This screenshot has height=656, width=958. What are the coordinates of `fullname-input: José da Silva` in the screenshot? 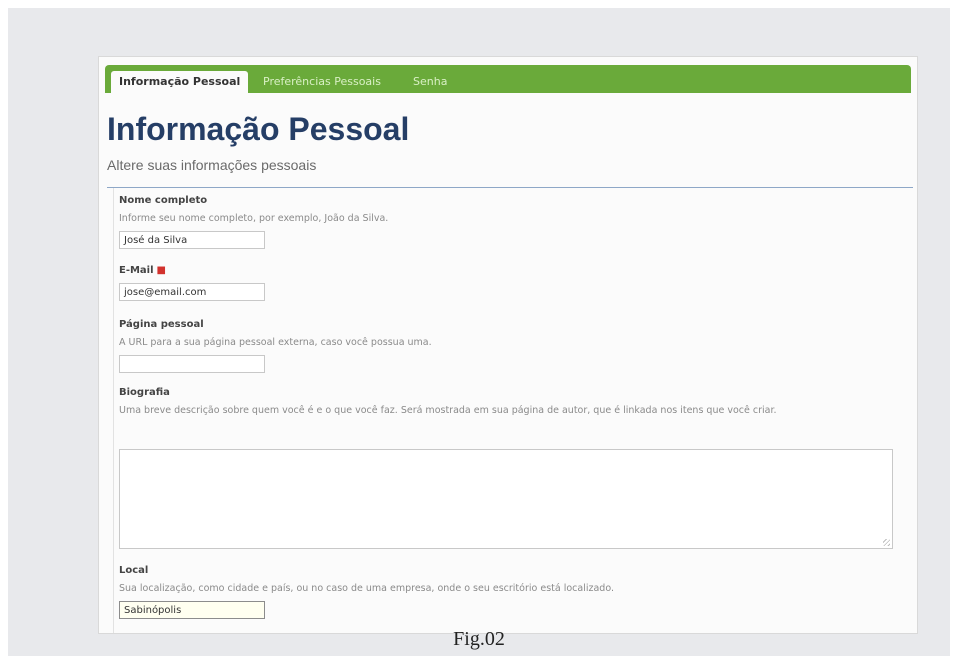 It's located at (192, 240).